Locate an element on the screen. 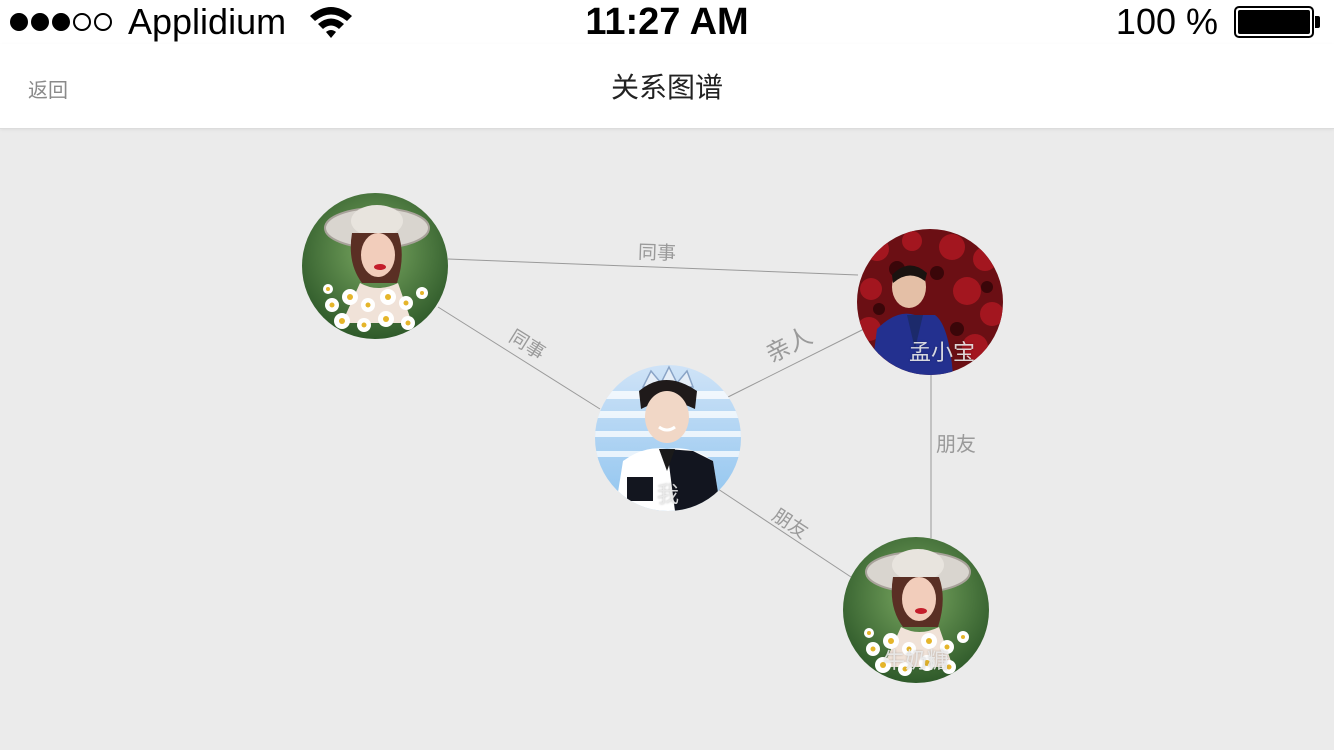 The width and height of the screenshot is (1334, 750). person-node-meng: 孟小宝 is located at coordinates (930, 302).